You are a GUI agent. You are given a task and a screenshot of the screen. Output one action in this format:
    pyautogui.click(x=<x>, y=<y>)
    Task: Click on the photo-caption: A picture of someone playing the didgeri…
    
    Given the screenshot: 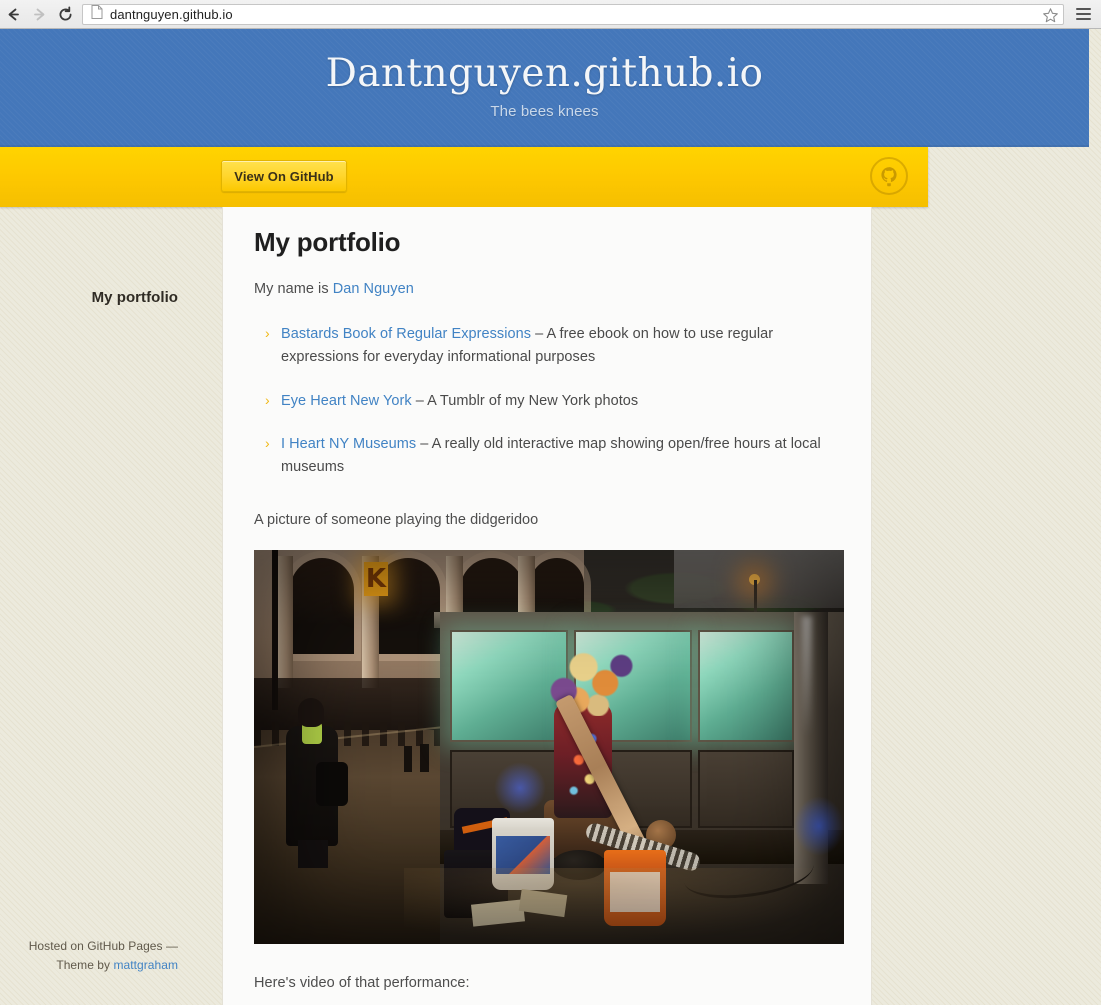 What is the action you would take?
    pyautogui.click(x=396, y=520)
    